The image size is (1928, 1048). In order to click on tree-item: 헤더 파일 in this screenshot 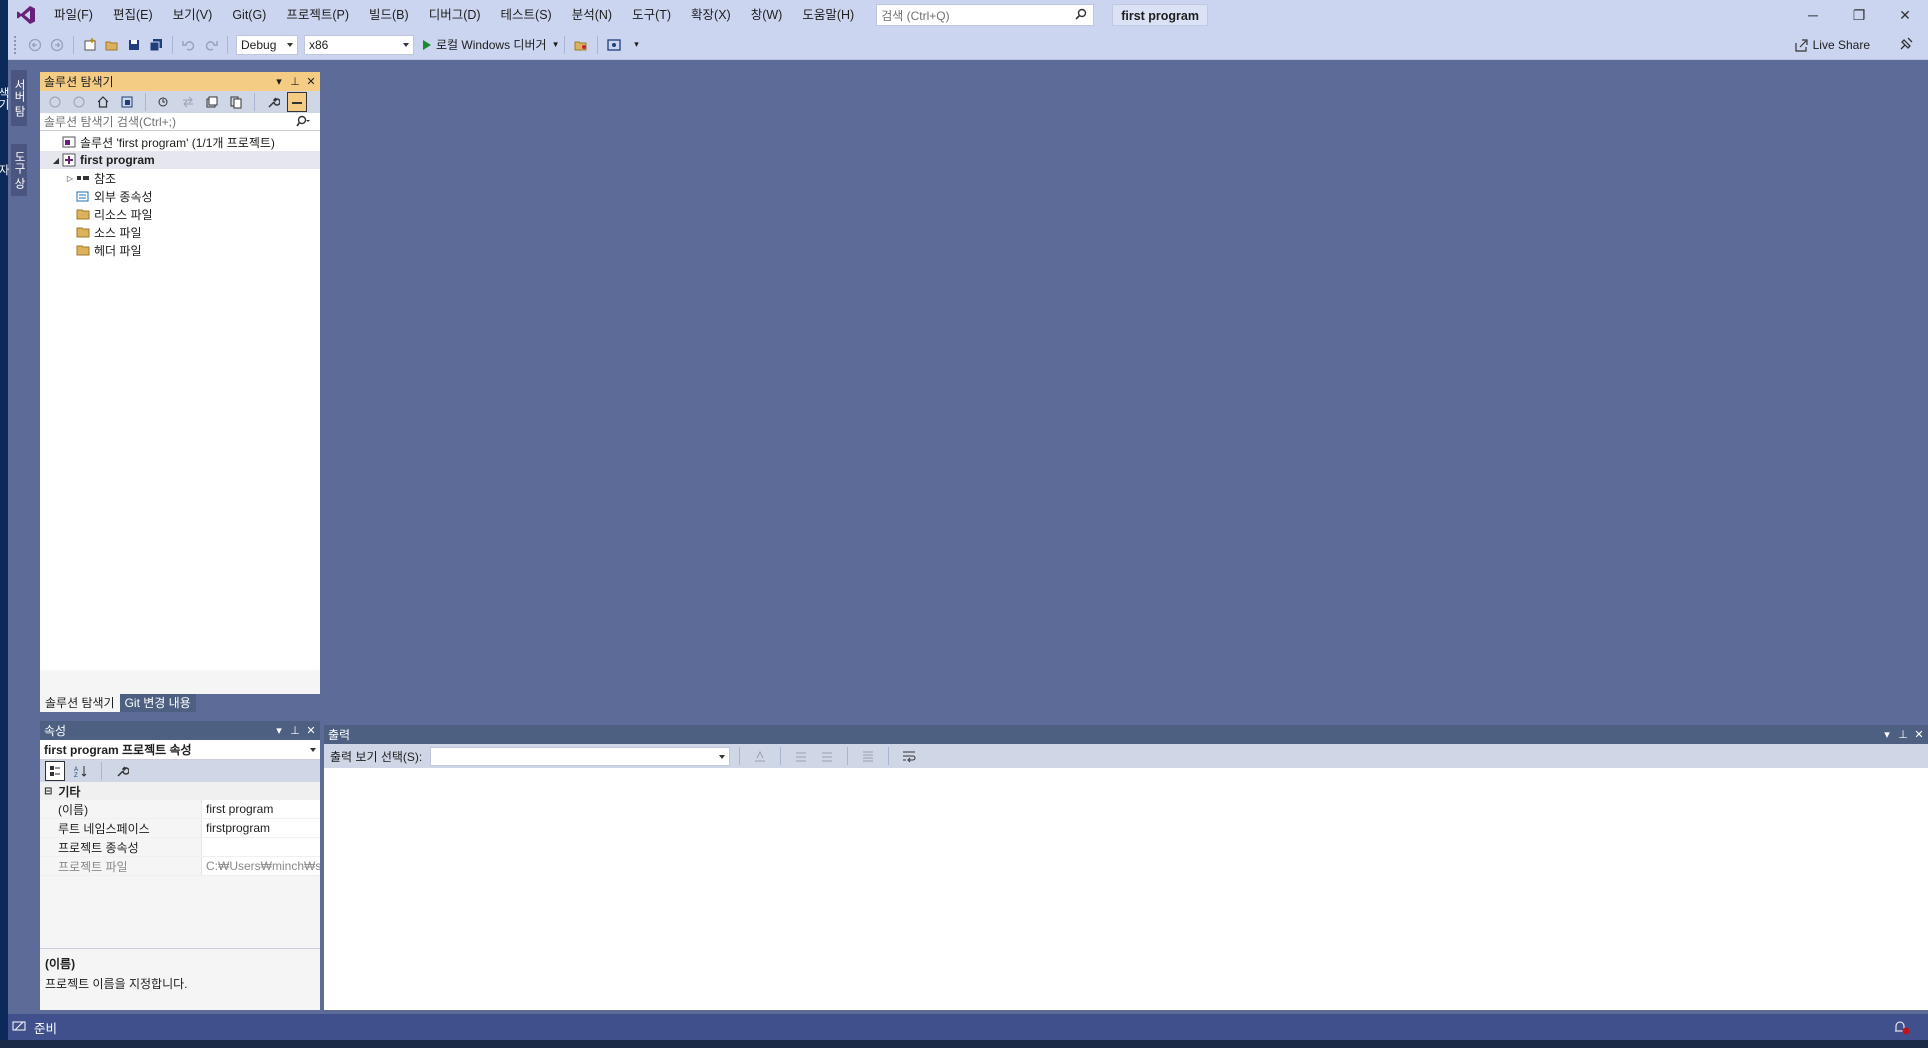, I will do `click(180, 250)`.